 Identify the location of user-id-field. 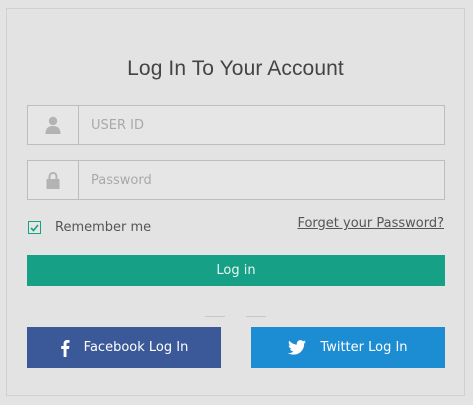
(236, 125).